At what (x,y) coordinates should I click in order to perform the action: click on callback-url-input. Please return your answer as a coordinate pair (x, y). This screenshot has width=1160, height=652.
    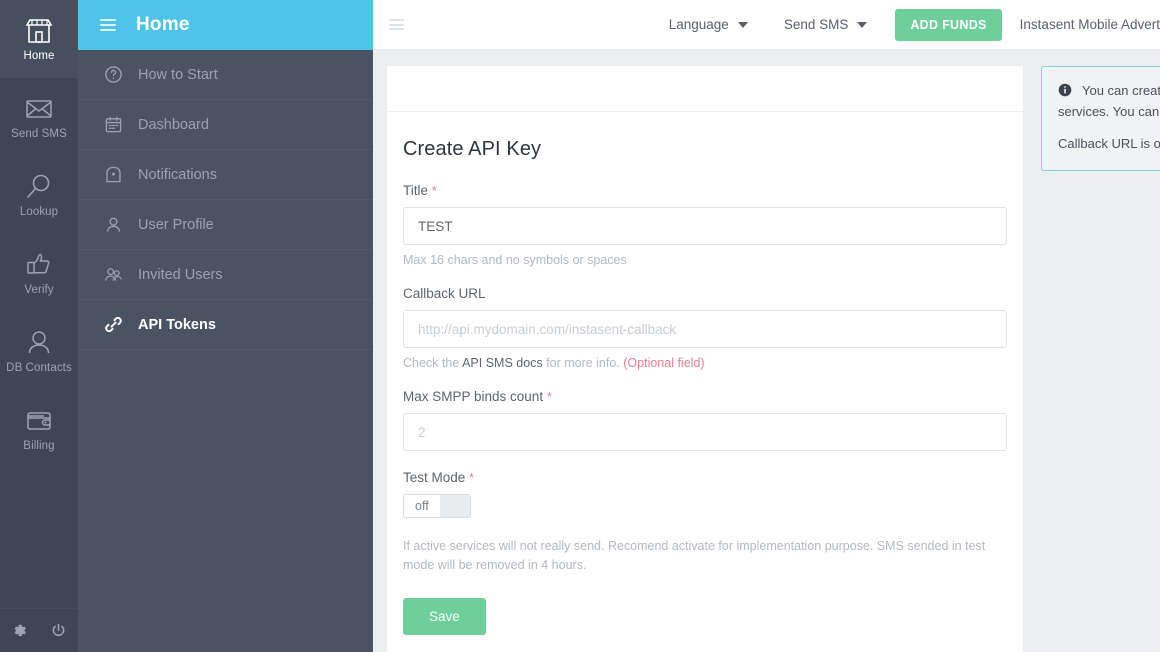
    Looking at the image, I should click on (705, 329).